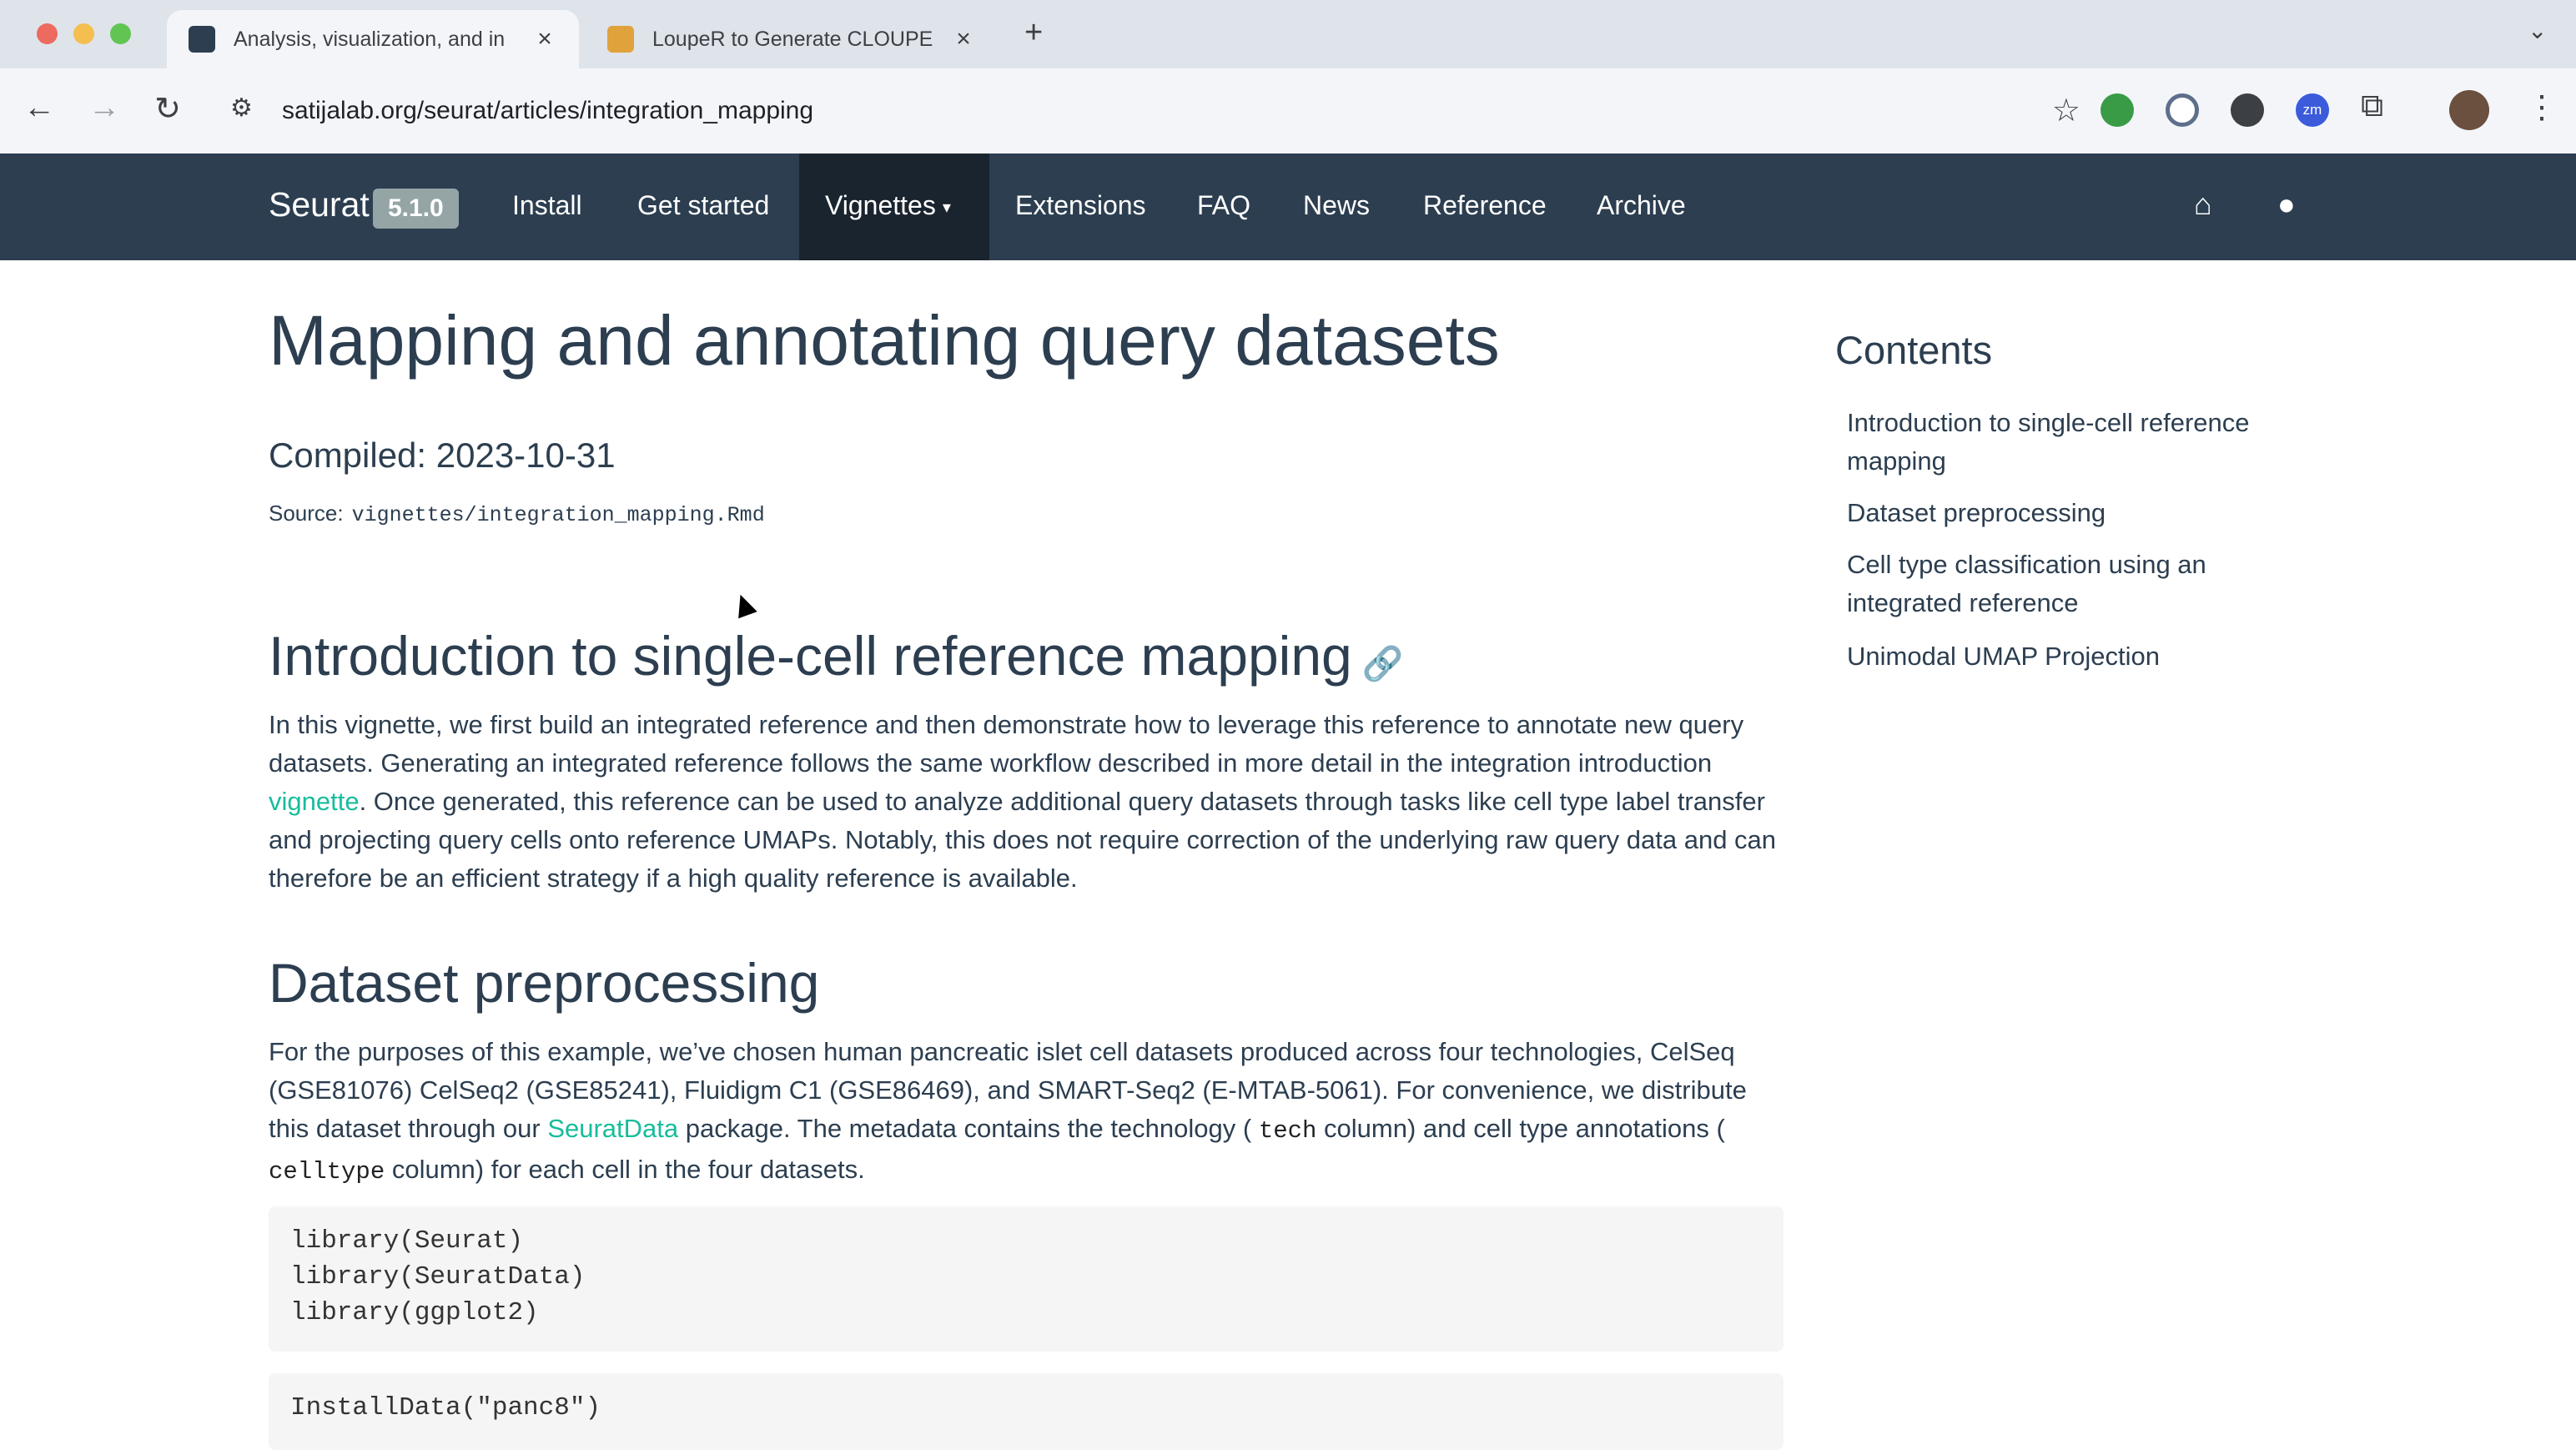 This screenshot has height=1450, width=2576. What do you see at coordinates (2537, 30) in the screenshot?
I see `tab-search-chevron-icon: ⌄` at bounding box center [2537, 30].